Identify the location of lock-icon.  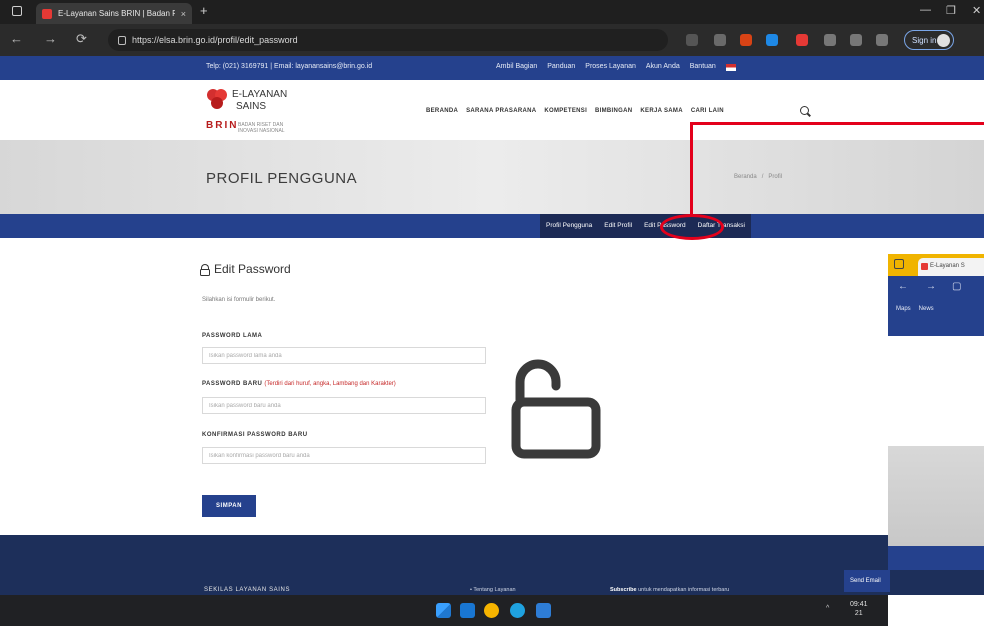
(205, 269).